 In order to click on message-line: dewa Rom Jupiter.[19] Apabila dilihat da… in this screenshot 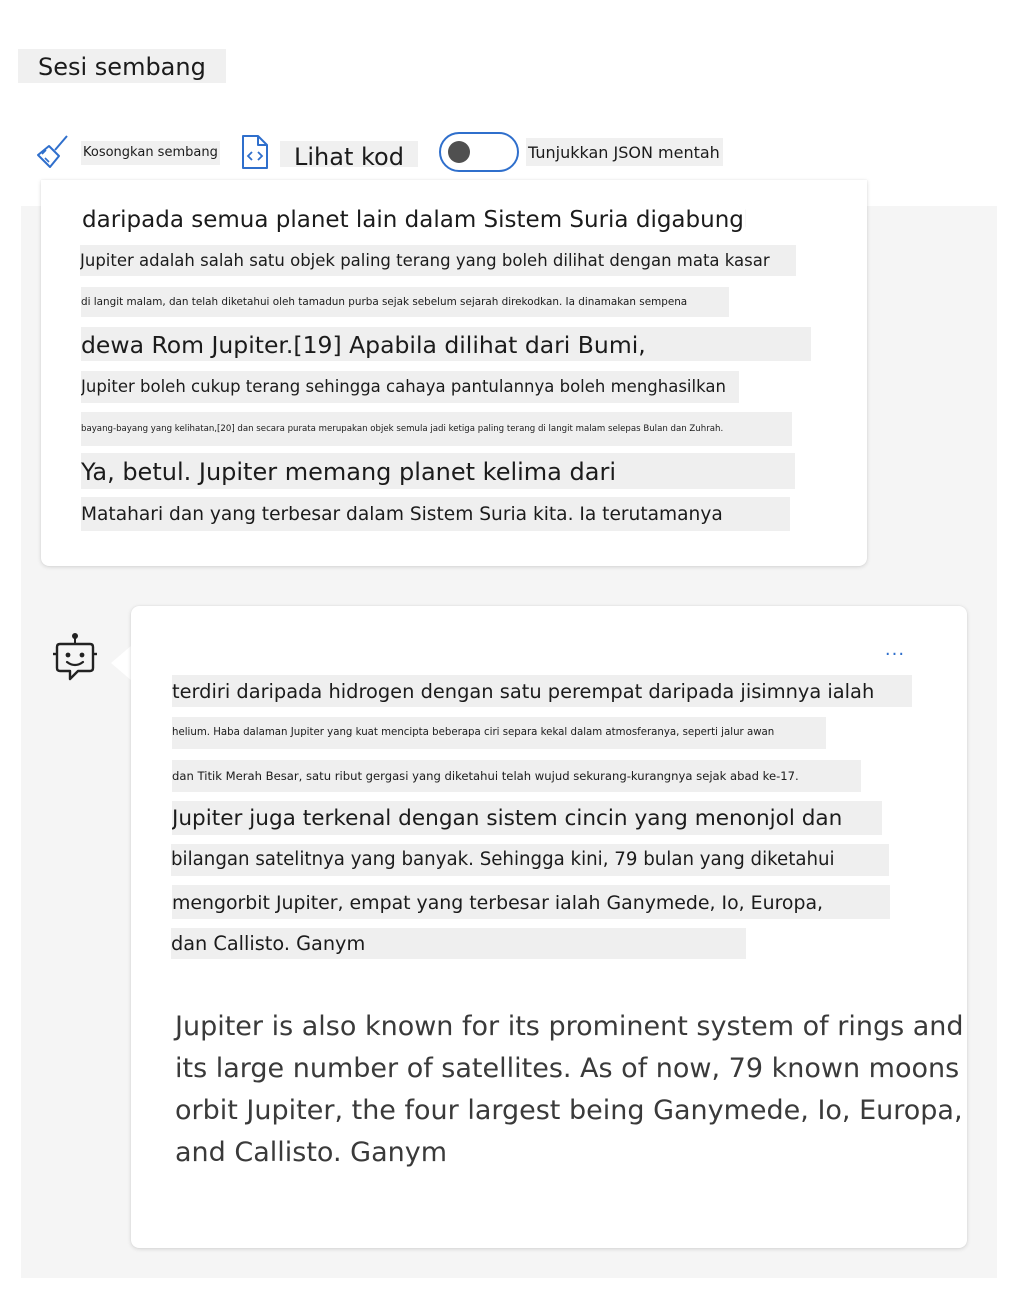, I will do `click(446, 344)`.